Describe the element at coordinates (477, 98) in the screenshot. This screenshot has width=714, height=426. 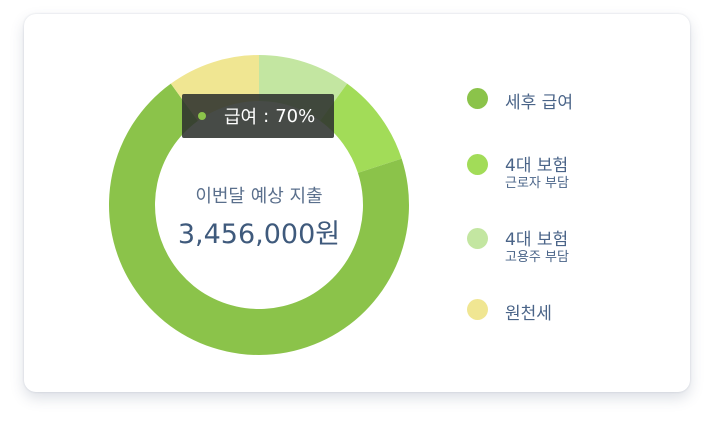
I see `legend-dot-net-salary` at that location.